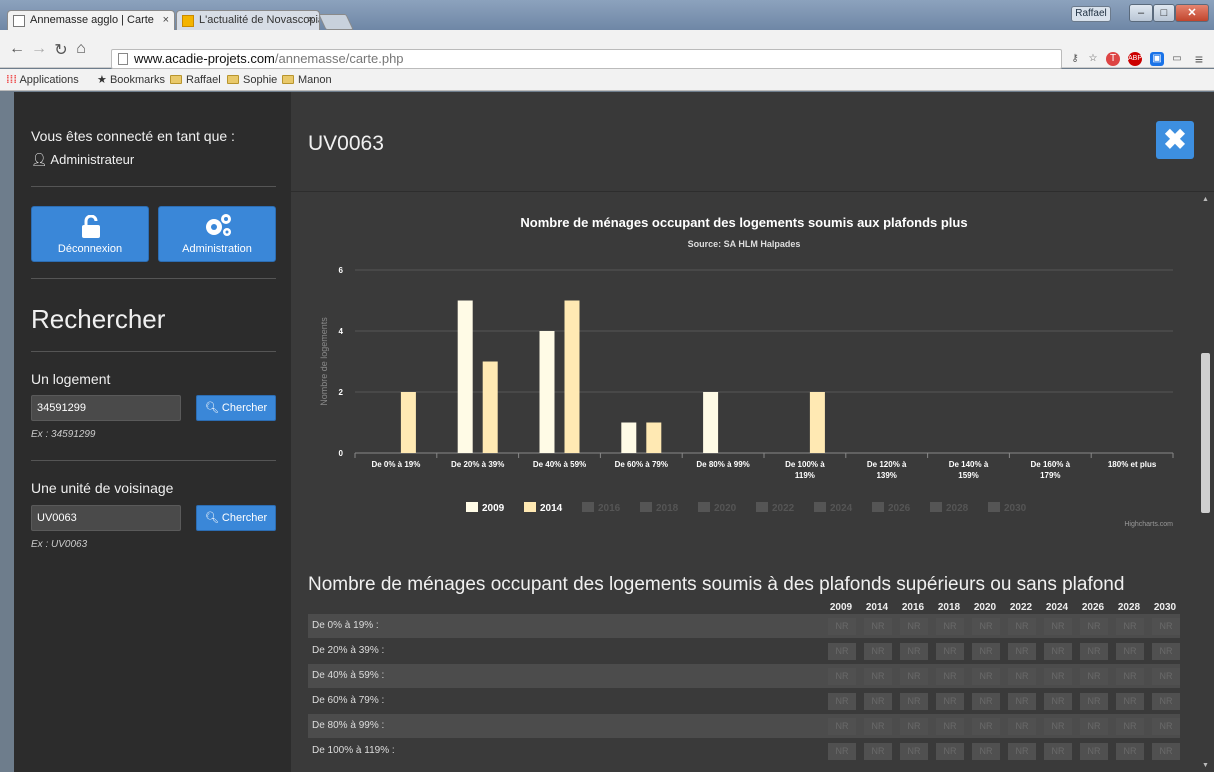 The image size is (1214, 772). Describe the element at coordinates (1205, 765) in the screenshot. I see `scroll-down-icon: ▼` at that location.